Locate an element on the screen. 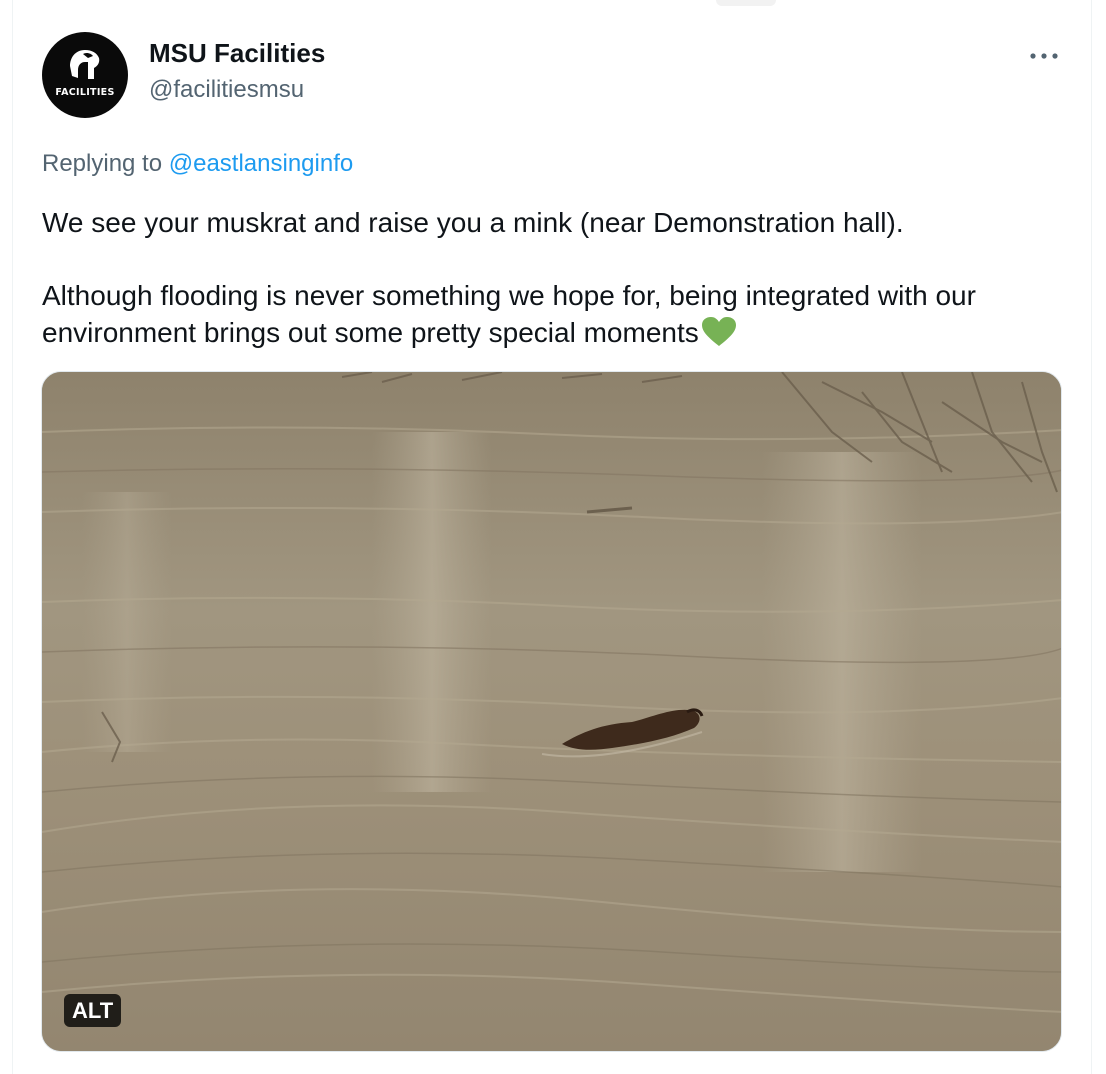 Image resolution: width=1106 pixels, height=1074 pixels. author-handle: @facilitiesmsu is located at coordinates (226, 90).